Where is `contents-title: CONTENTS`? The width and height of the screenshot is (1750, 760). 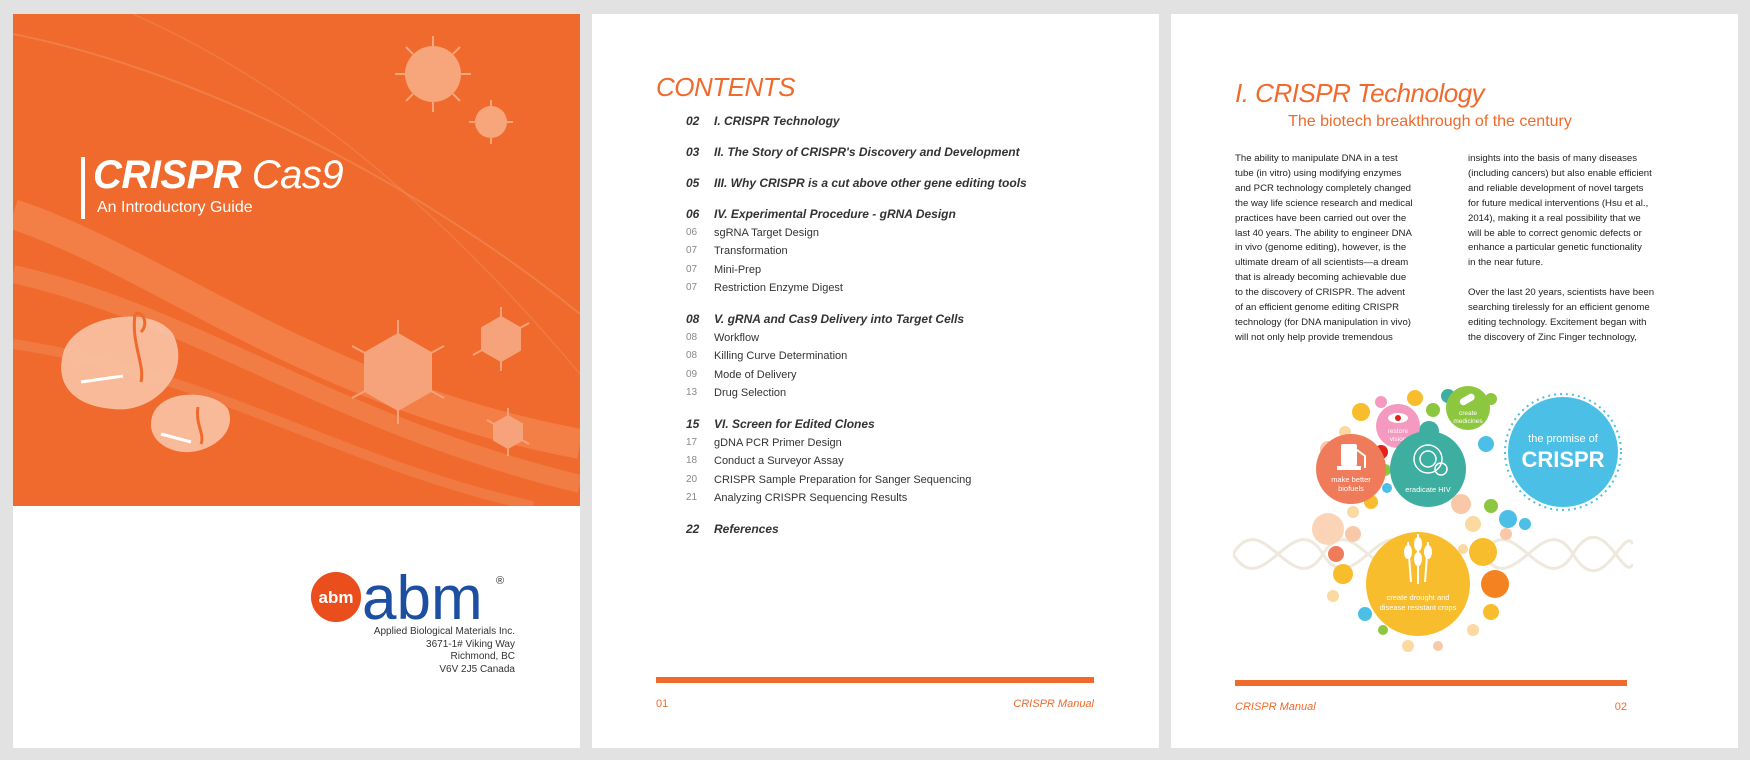
contents-title: CONTENTS is located at coordinates (726, 87).